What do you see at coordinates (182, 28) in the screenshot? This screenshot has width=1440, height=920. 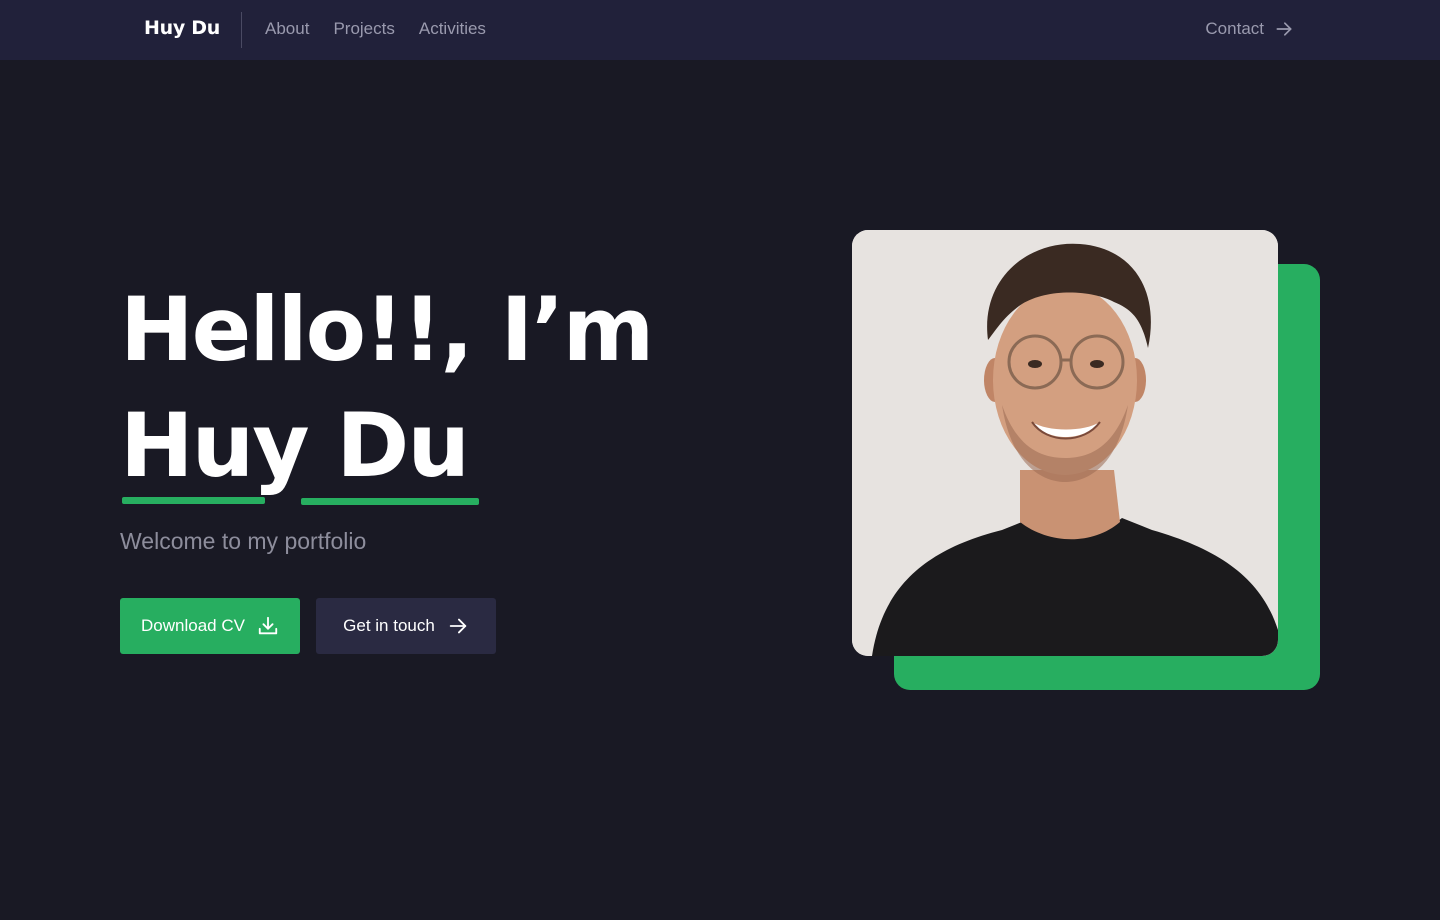 I see `brand-logo: Huy Du` at bounding box center [182, 28].